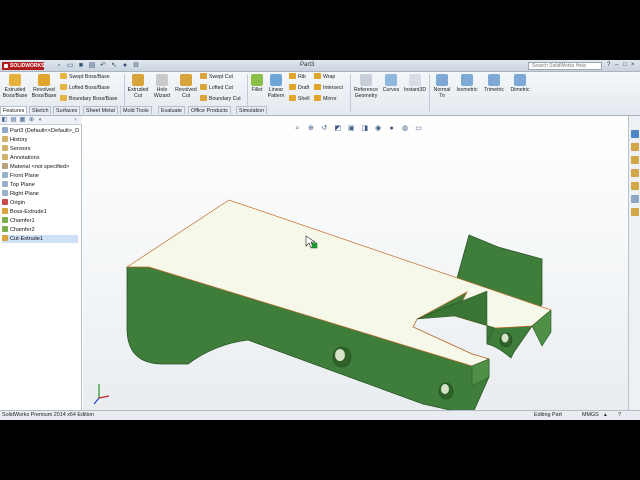 The height and width of the screenshot is (480, 640). What do you see at coordinates (337, 128) in the screenshot?
I see `section-view-icon: ◩` at bounding box center [337, 128].